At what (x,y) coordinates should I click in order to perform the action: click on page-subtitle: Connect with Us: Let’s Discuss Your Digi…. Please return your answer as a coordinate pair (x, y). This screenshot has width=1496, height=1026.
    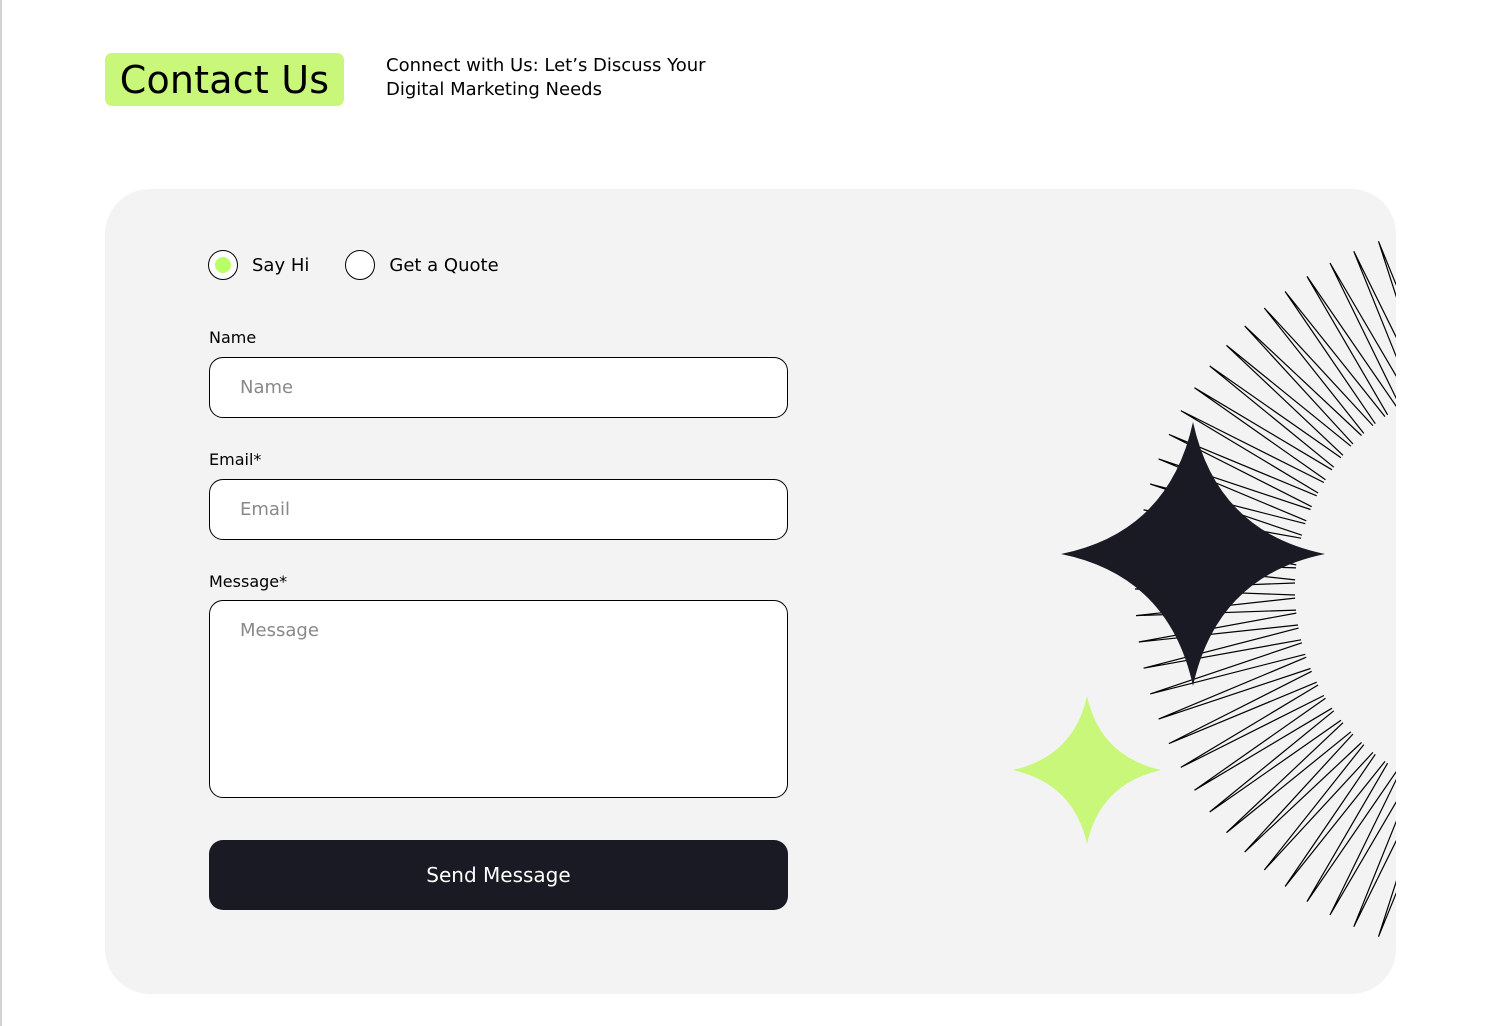
    Looking at the image, I should click on (546, 77).